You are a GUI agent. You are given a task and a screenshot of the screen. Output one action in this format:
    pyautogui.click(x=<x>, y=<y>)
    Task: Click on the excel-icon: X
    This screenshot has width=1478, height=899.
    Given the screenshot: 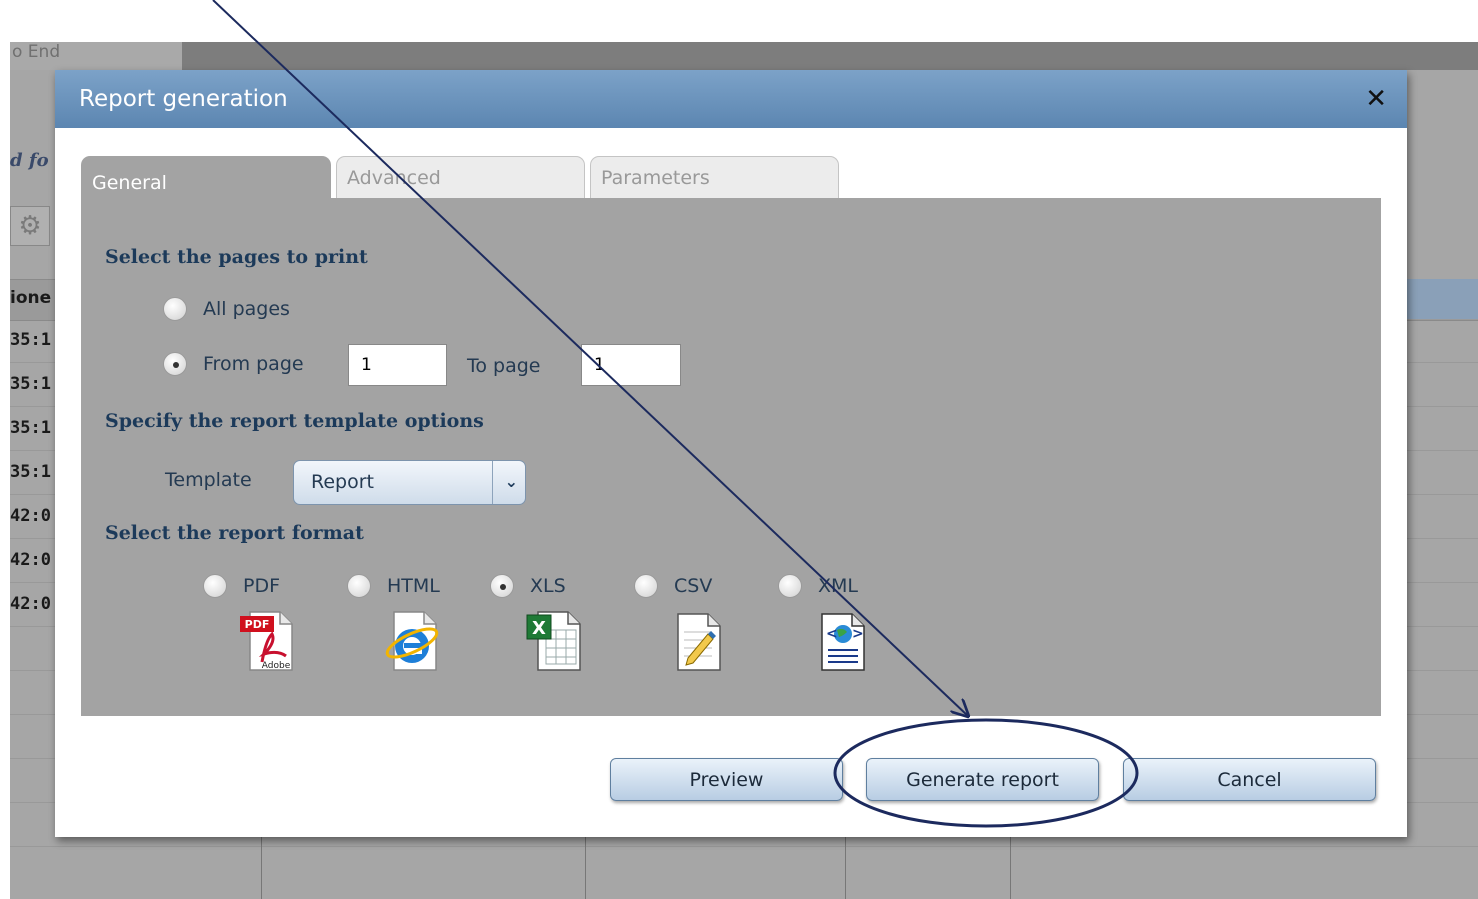 What is the action you would take?
    pyautogui.click(x=554, y=641)
    